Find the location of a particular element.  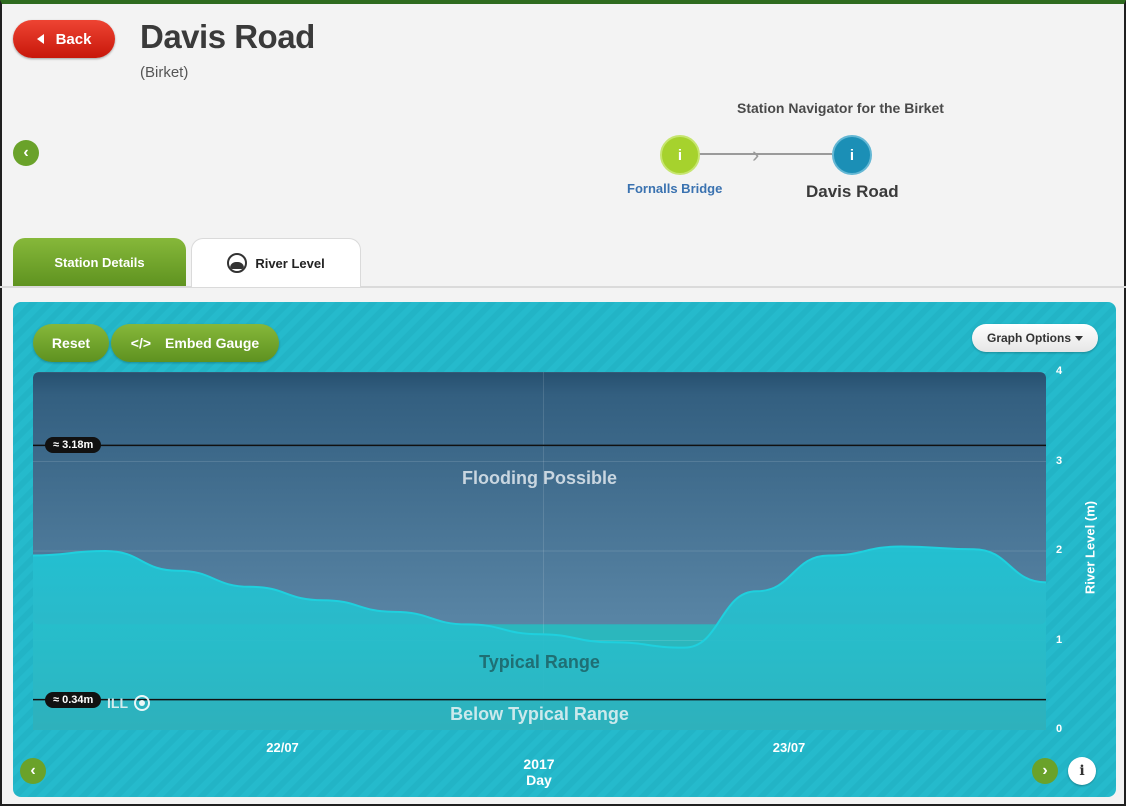

y-tick-label: 3 is located at coordinates (1059, 460).